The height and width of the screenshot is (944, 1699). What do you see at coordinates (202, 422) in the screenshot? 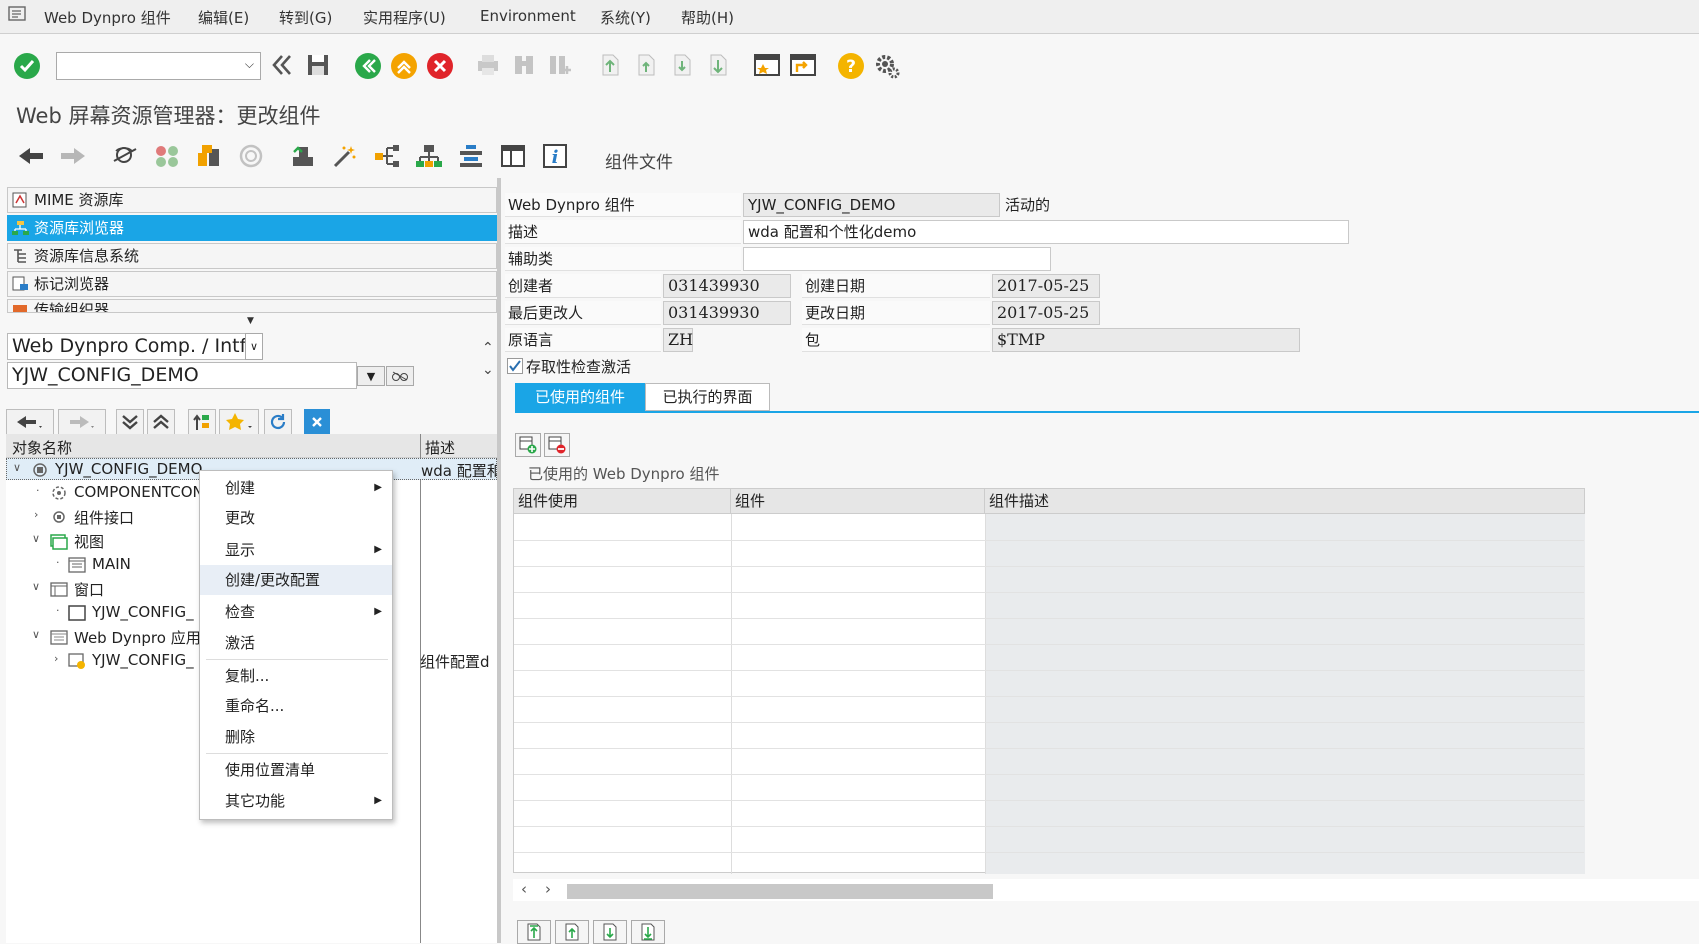
I see `sort-icon` at bounding box center [202, 422].